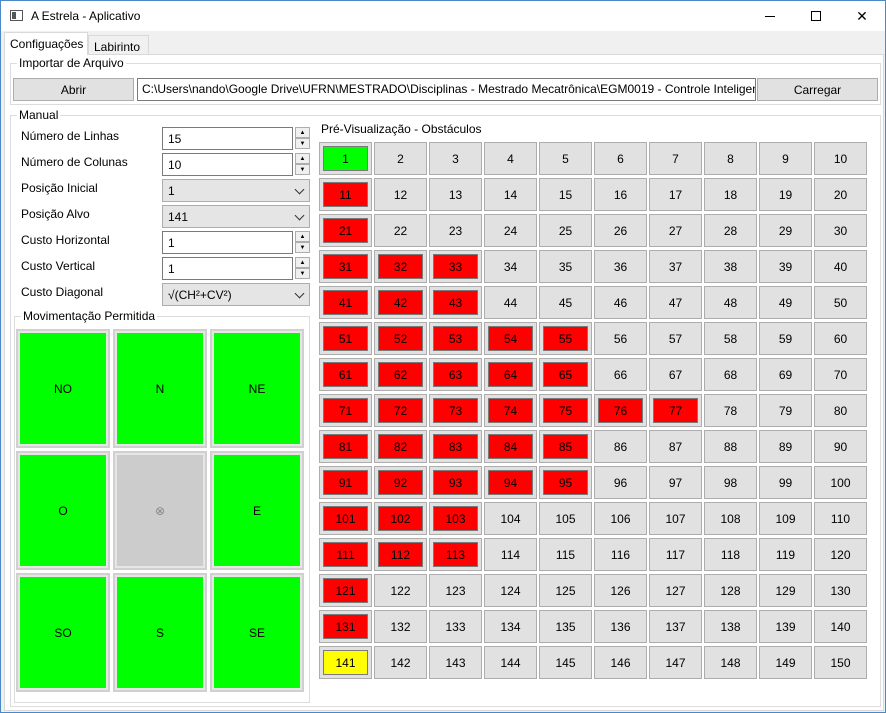 The width and height of the screenshot is (886, 713). What do you see at coordinates (400, 662) in the screenshot?
I see `grid-cell: 142` at bounding box center [400, 662].